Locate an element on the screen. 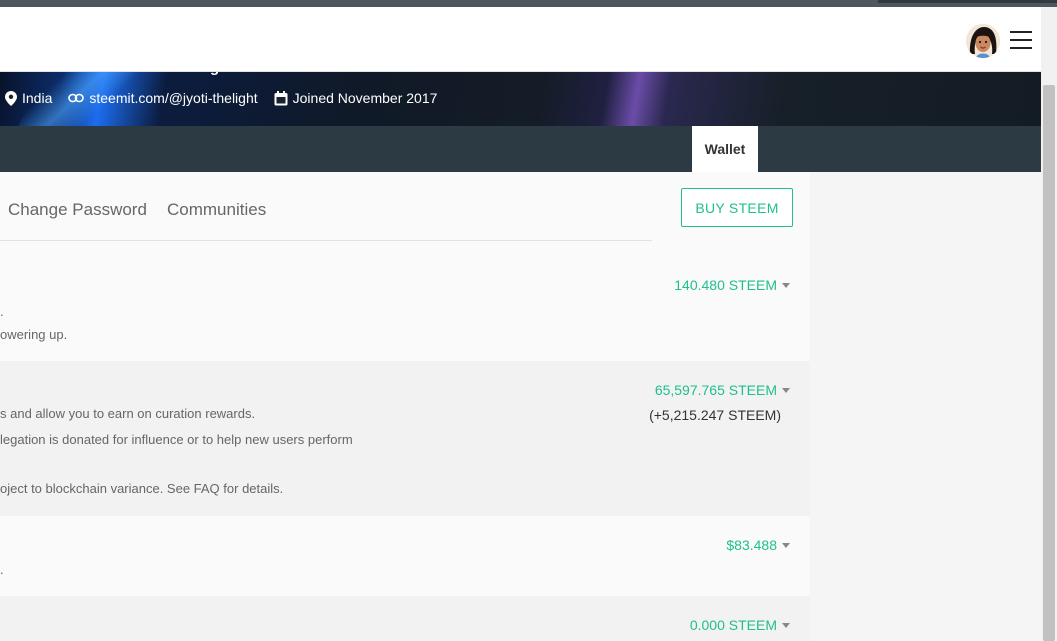  scrollbar-thumb is located at coordinates (1049, 363).